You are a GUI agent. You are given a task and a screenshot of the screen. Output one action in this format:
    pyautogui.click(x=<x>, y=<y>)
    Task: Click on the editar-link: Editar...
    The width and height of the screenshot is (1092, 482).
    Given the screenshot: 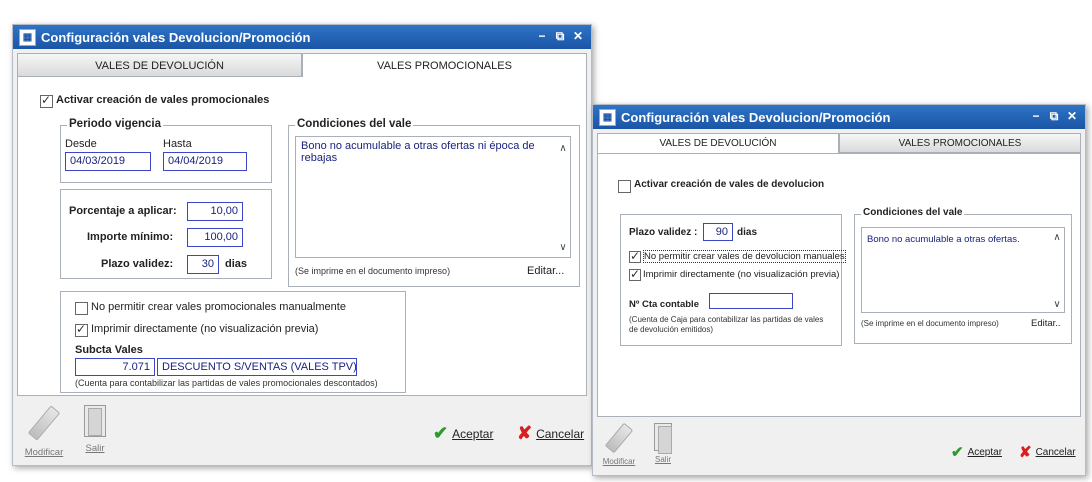 What is the action you would take?
    pyautogui.click(x=545, y=271)
    